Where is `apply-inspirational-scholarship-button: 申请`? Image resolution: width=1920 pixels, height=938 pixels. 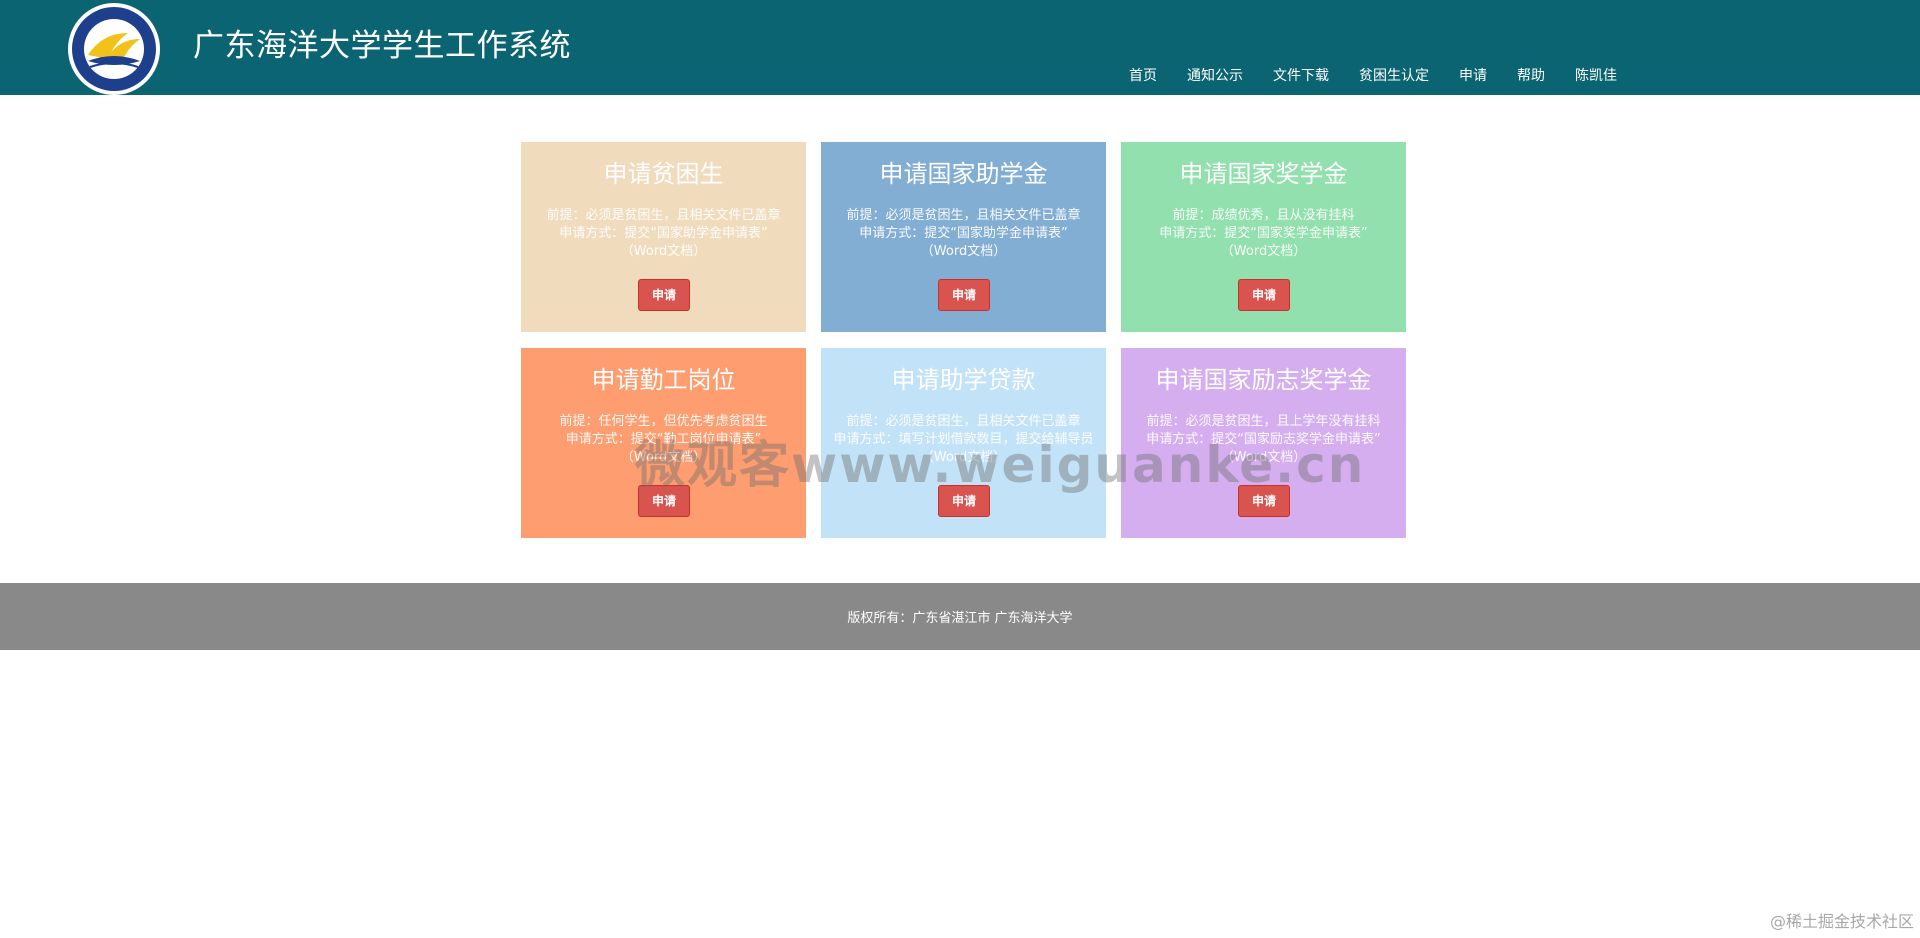
apply-inspirational-scholarship-button: 申请 is located at coordinates (1264, 501).